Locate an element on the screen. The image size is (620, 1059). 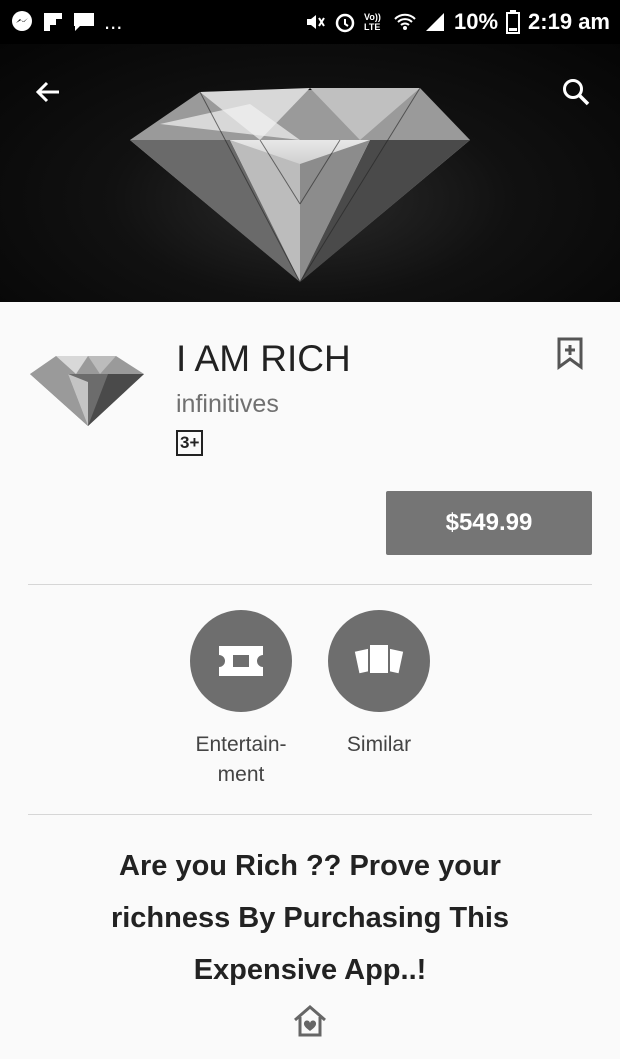
back-icon is located at coordinates (47, 92).